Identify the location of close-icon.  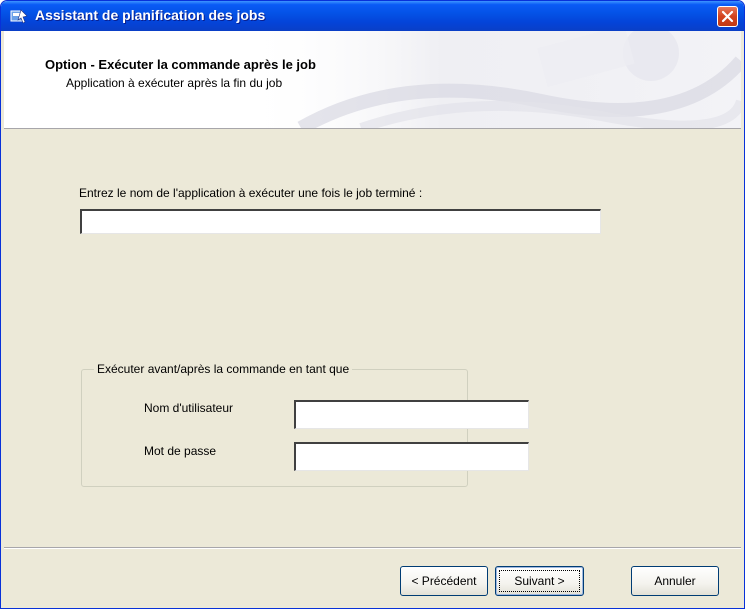
(727, 16).